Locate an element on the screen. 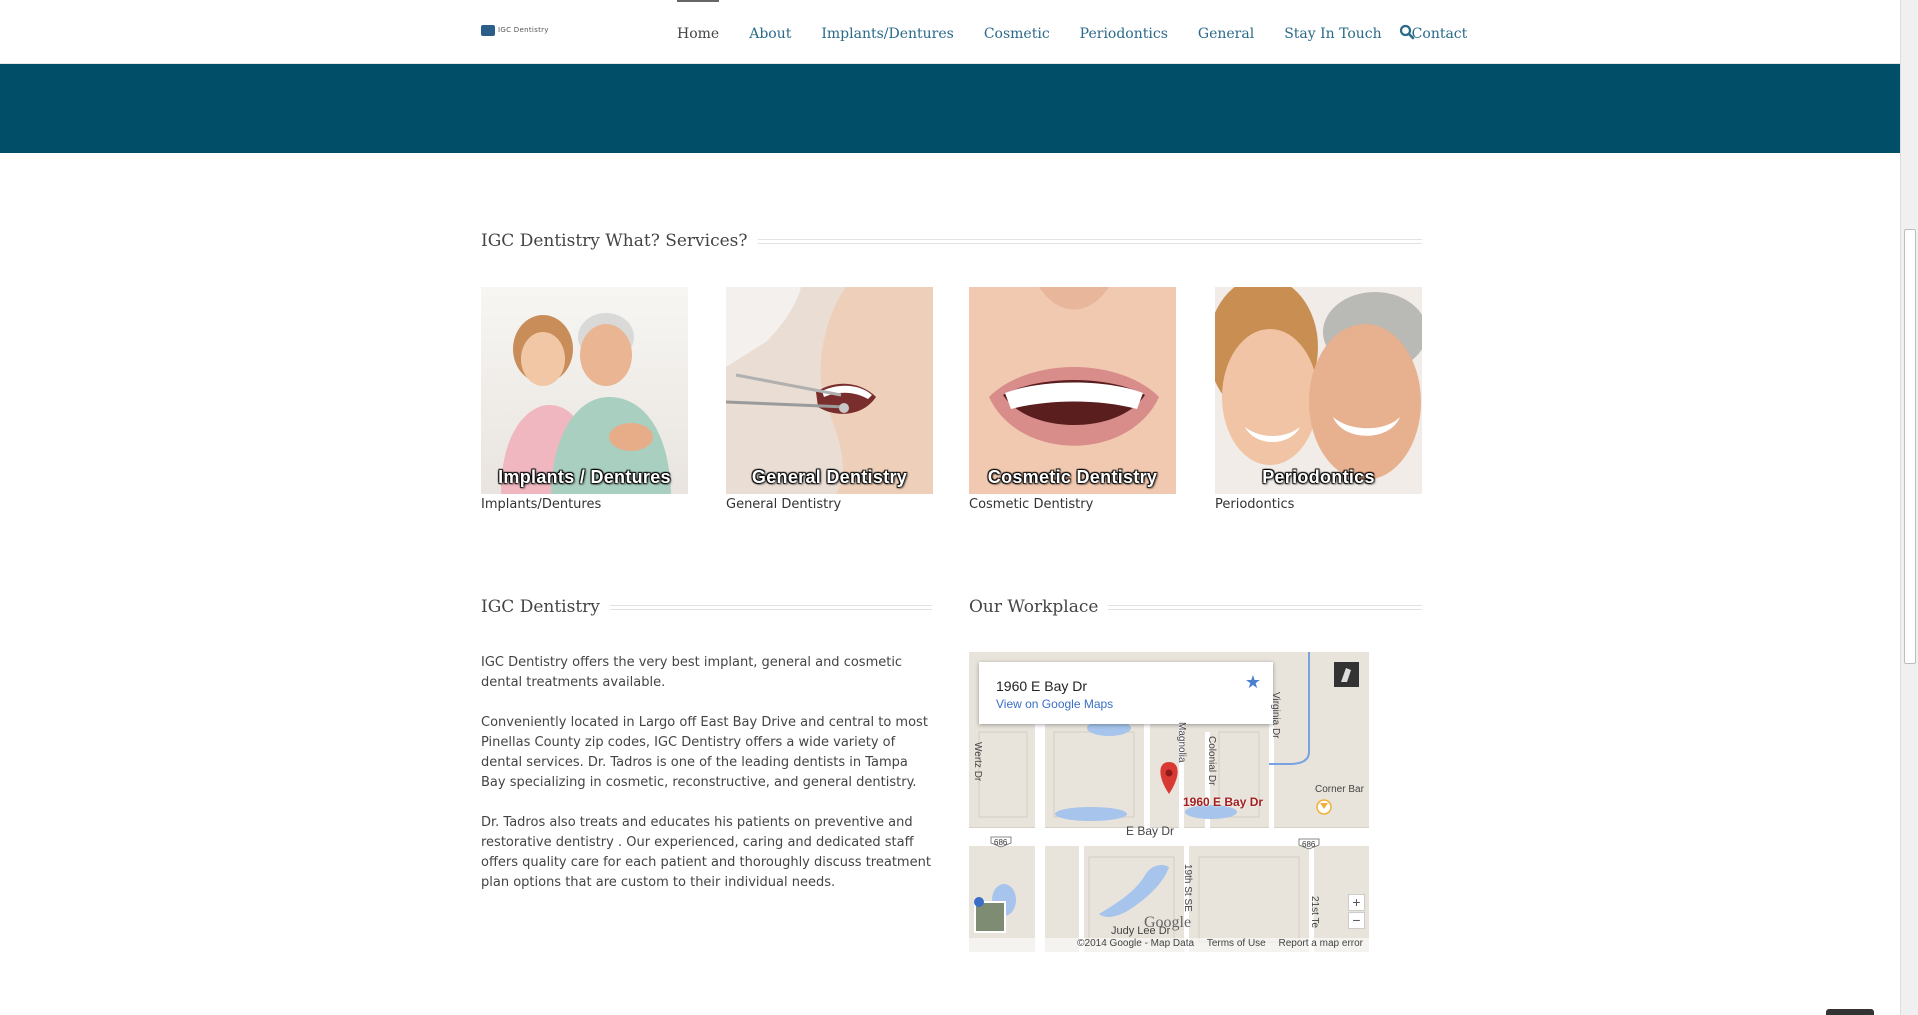 The image size is (1918, 1015). street-label: Colonial Dr is located at coordinates (1211, 761).